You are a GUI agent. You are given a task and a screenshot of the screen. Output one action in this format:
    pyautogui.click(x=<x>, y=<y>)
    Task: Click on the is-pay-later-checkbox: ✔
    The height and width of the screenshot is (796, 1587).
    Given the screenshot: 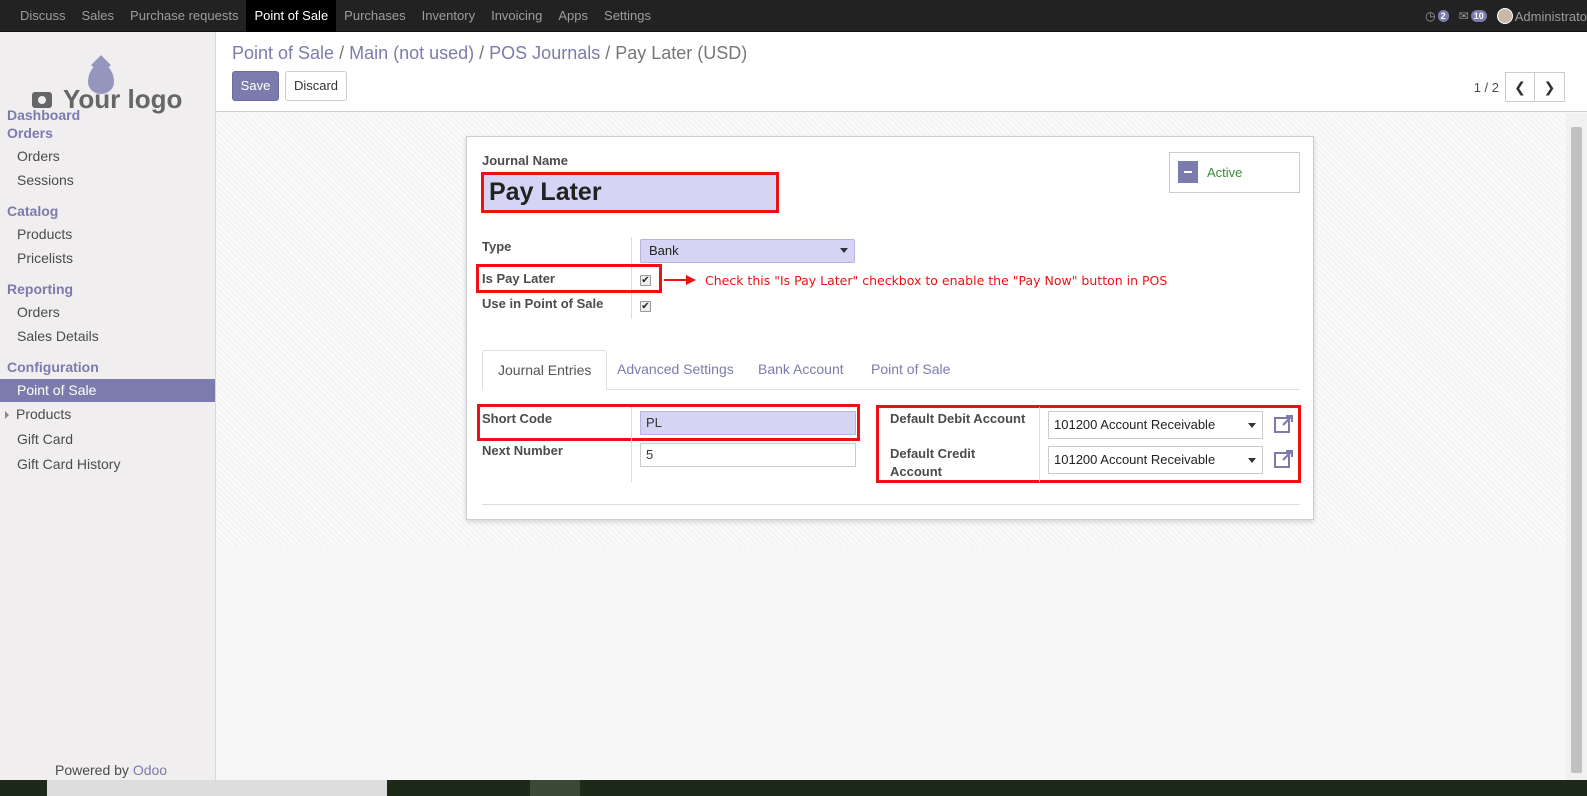 What is the action you would take?
    pyautogui.click(x=645, y=280)
    